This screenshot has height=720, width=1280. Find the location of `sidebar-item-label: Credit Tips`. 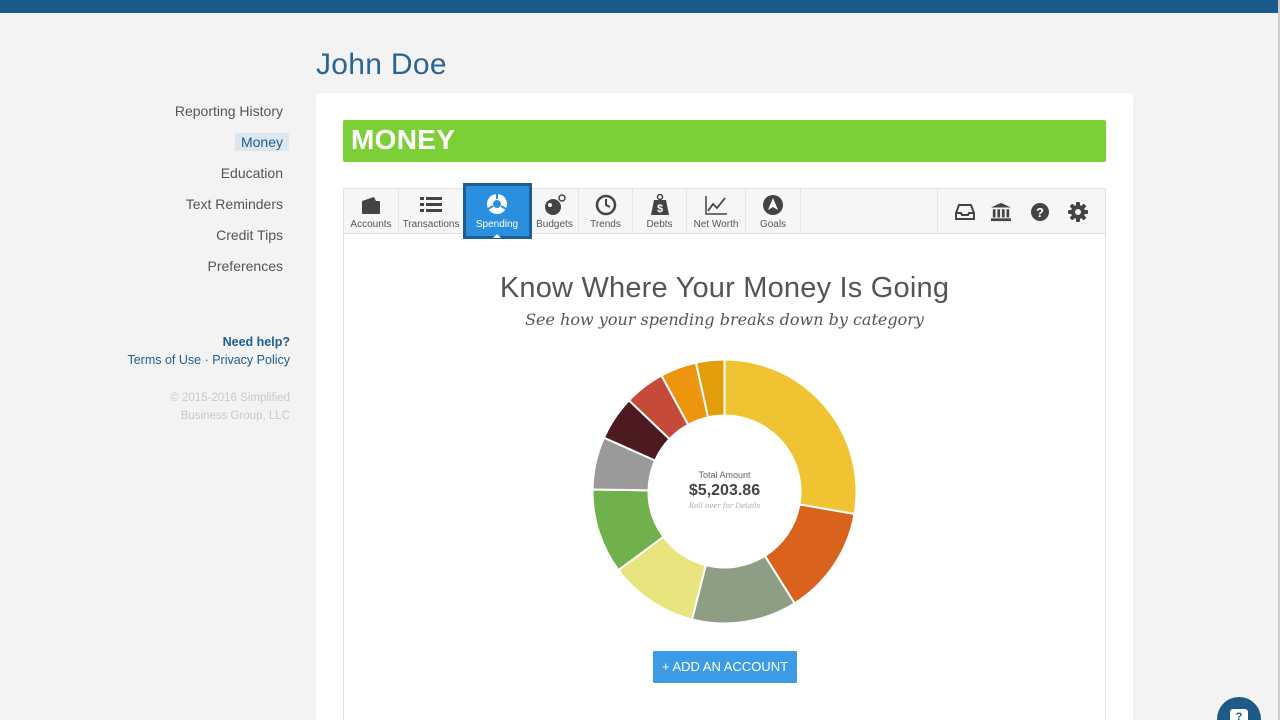

sidebar-item-label: Credit Tips is located at coordinates (249, 235).